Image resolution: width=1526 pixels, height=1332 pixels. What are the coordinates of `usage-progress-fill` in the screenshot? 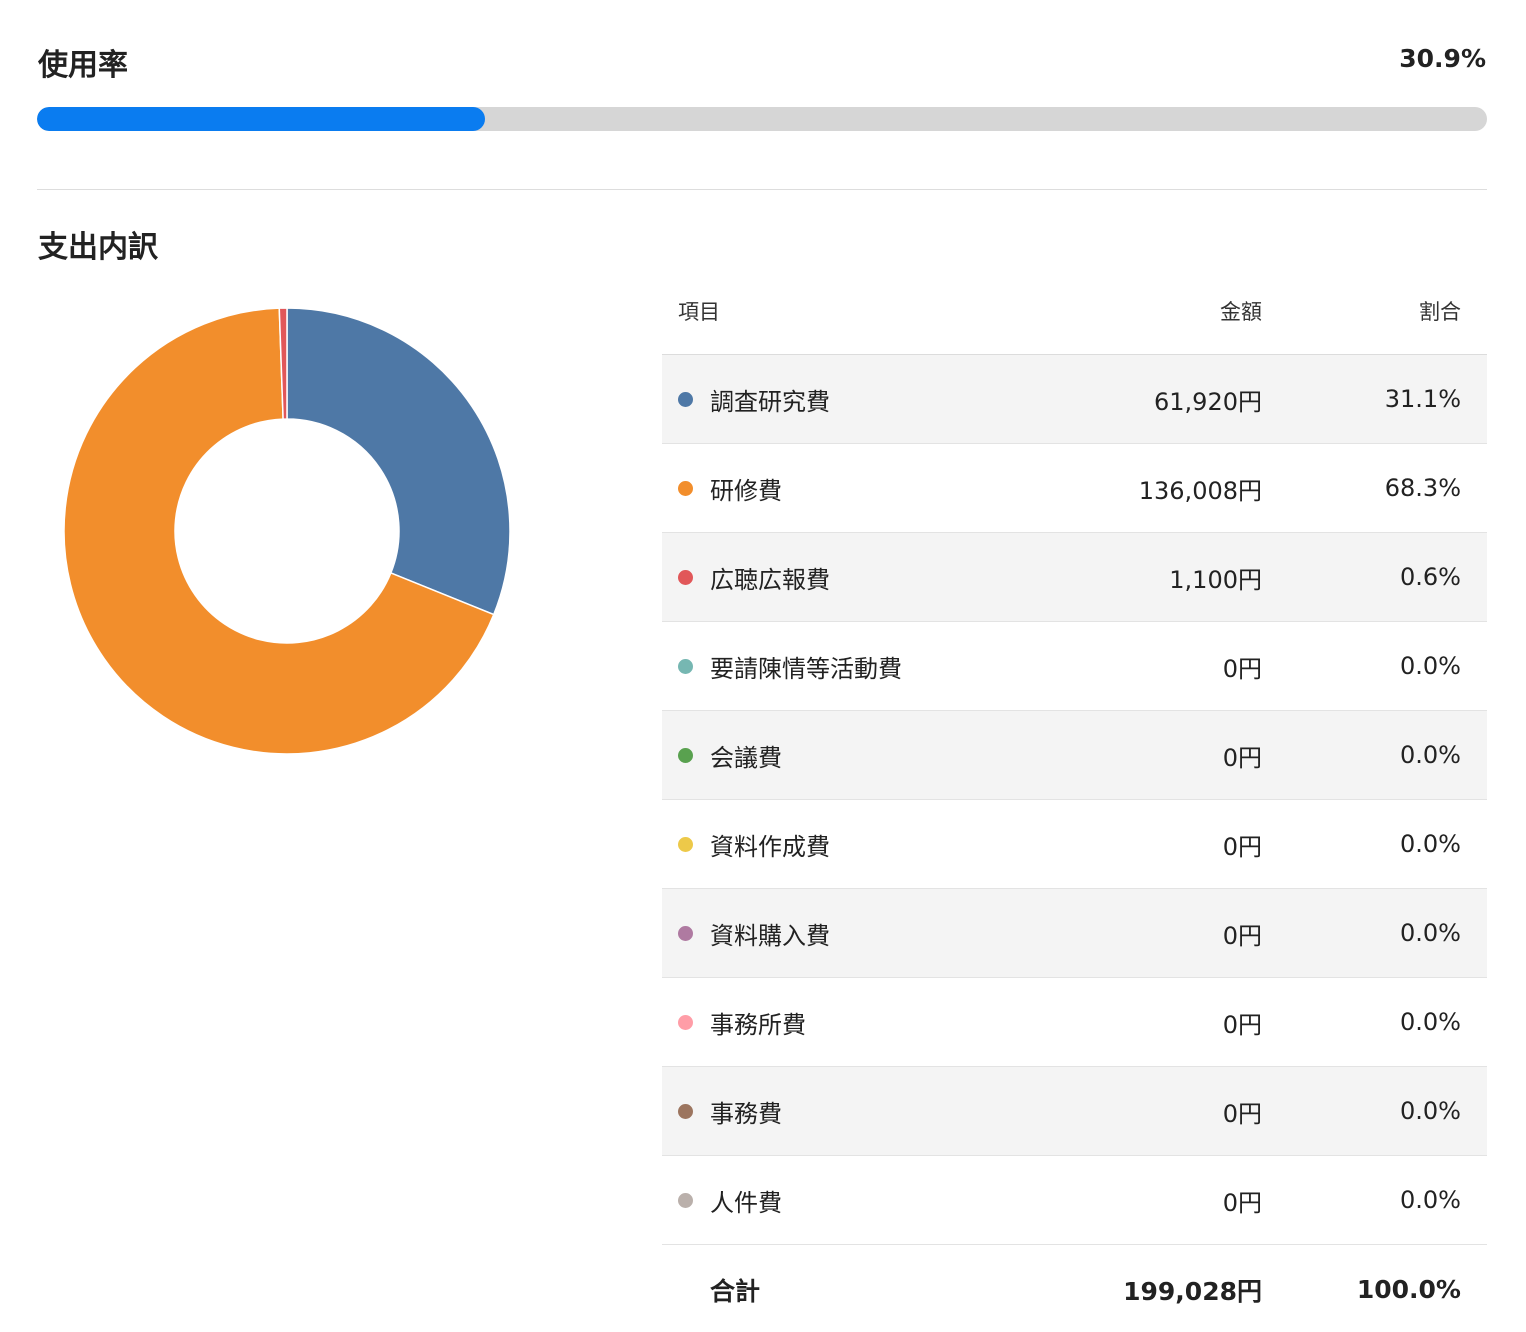 It's located at (261, 119).